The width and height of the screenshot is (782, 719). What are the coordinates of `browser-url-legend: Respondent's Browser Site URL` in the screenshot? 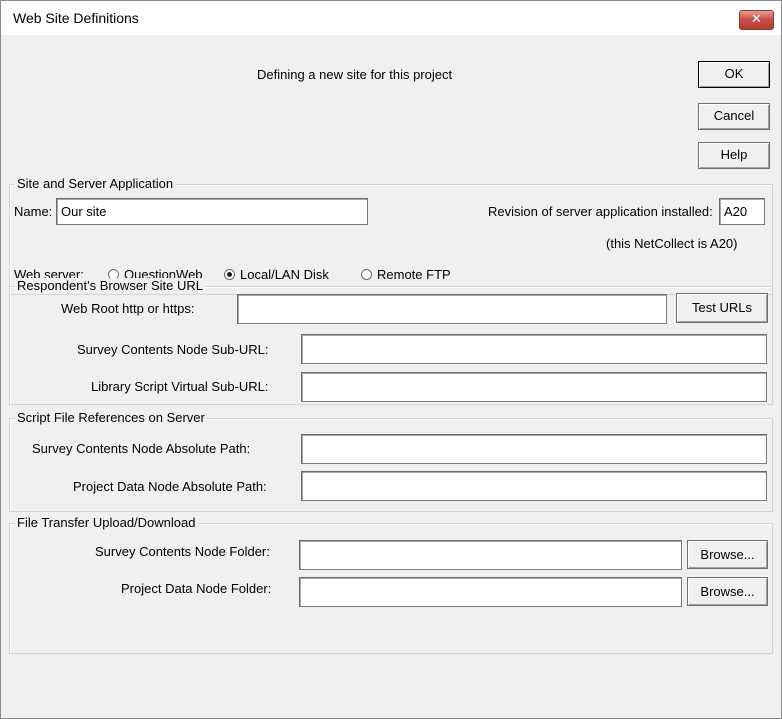 It's located at (110, 286).